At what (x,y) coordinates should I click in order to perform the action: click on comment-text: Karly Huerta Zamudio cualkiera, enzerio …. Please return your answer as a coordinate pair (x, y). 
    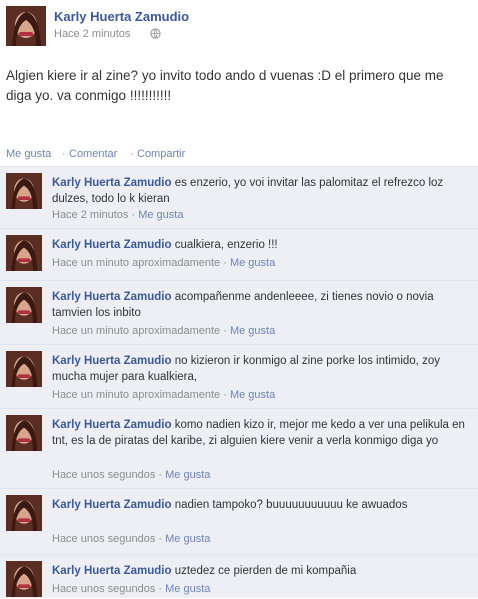
    Looking at the image, I should click on (262, 245).